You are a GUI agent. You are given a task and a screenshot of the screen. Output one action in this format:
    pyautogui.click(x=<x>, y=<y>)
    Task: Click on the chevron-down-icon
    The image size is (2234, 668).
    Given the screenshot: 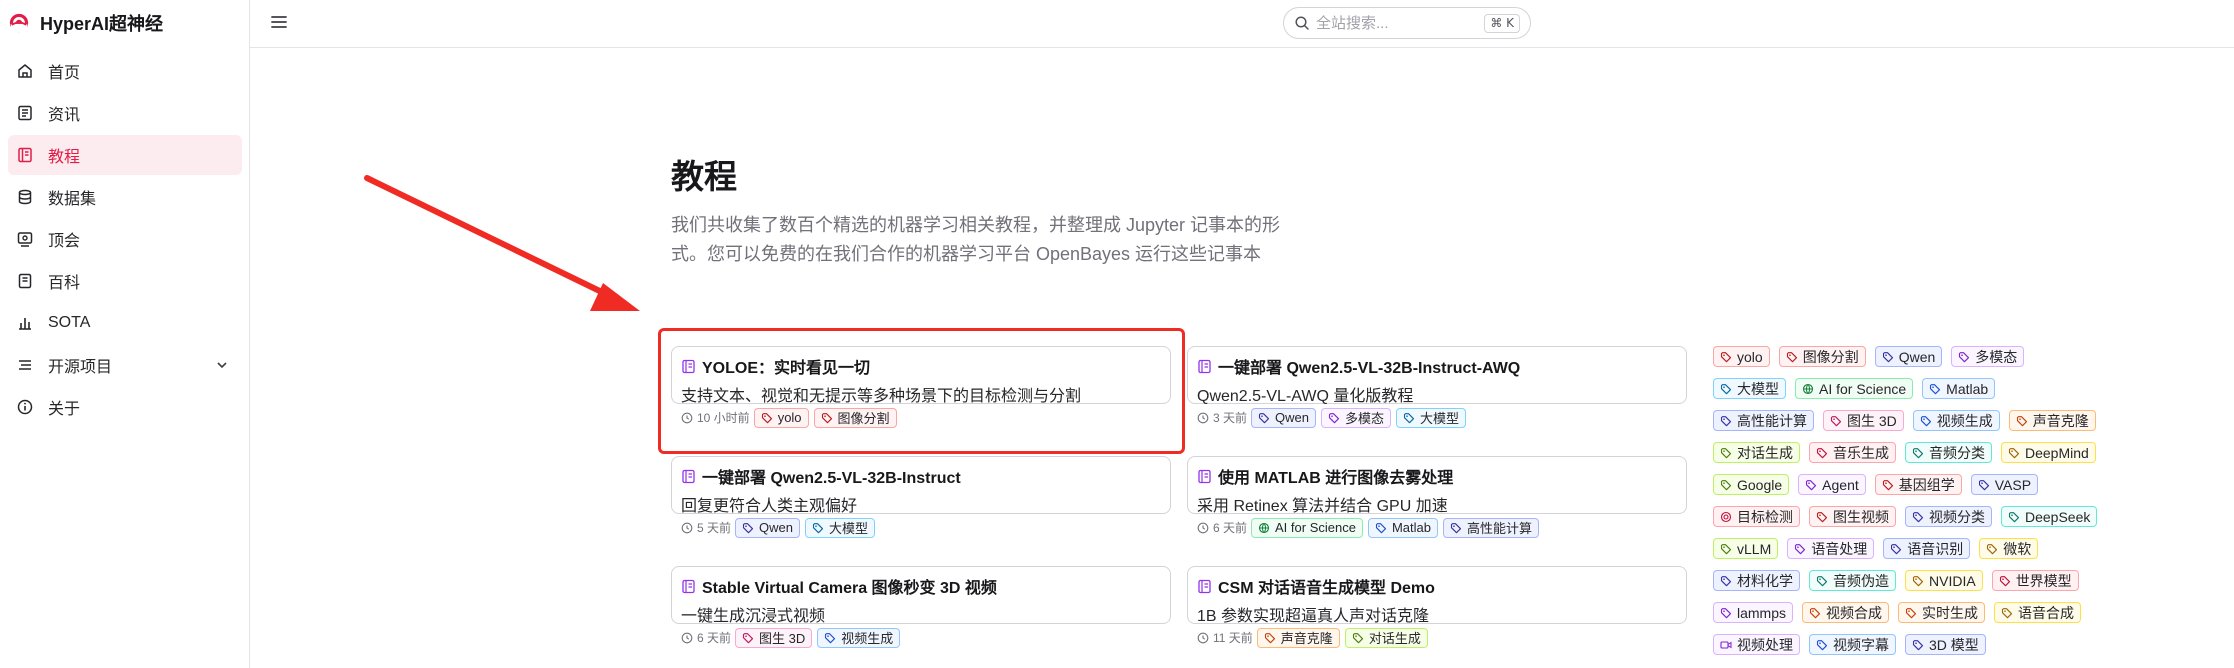 What is the action you would take?
    pyautogui.click(x=222, y=365)
    